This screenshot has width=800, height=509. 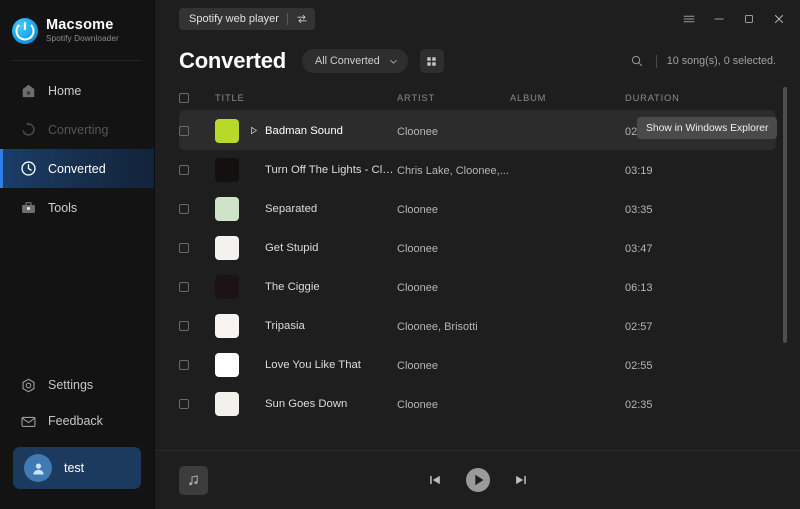 What do you see at coordinates (302, 18) in the screenshot?
I see `swap-icon` at bounding box center [302, 18].